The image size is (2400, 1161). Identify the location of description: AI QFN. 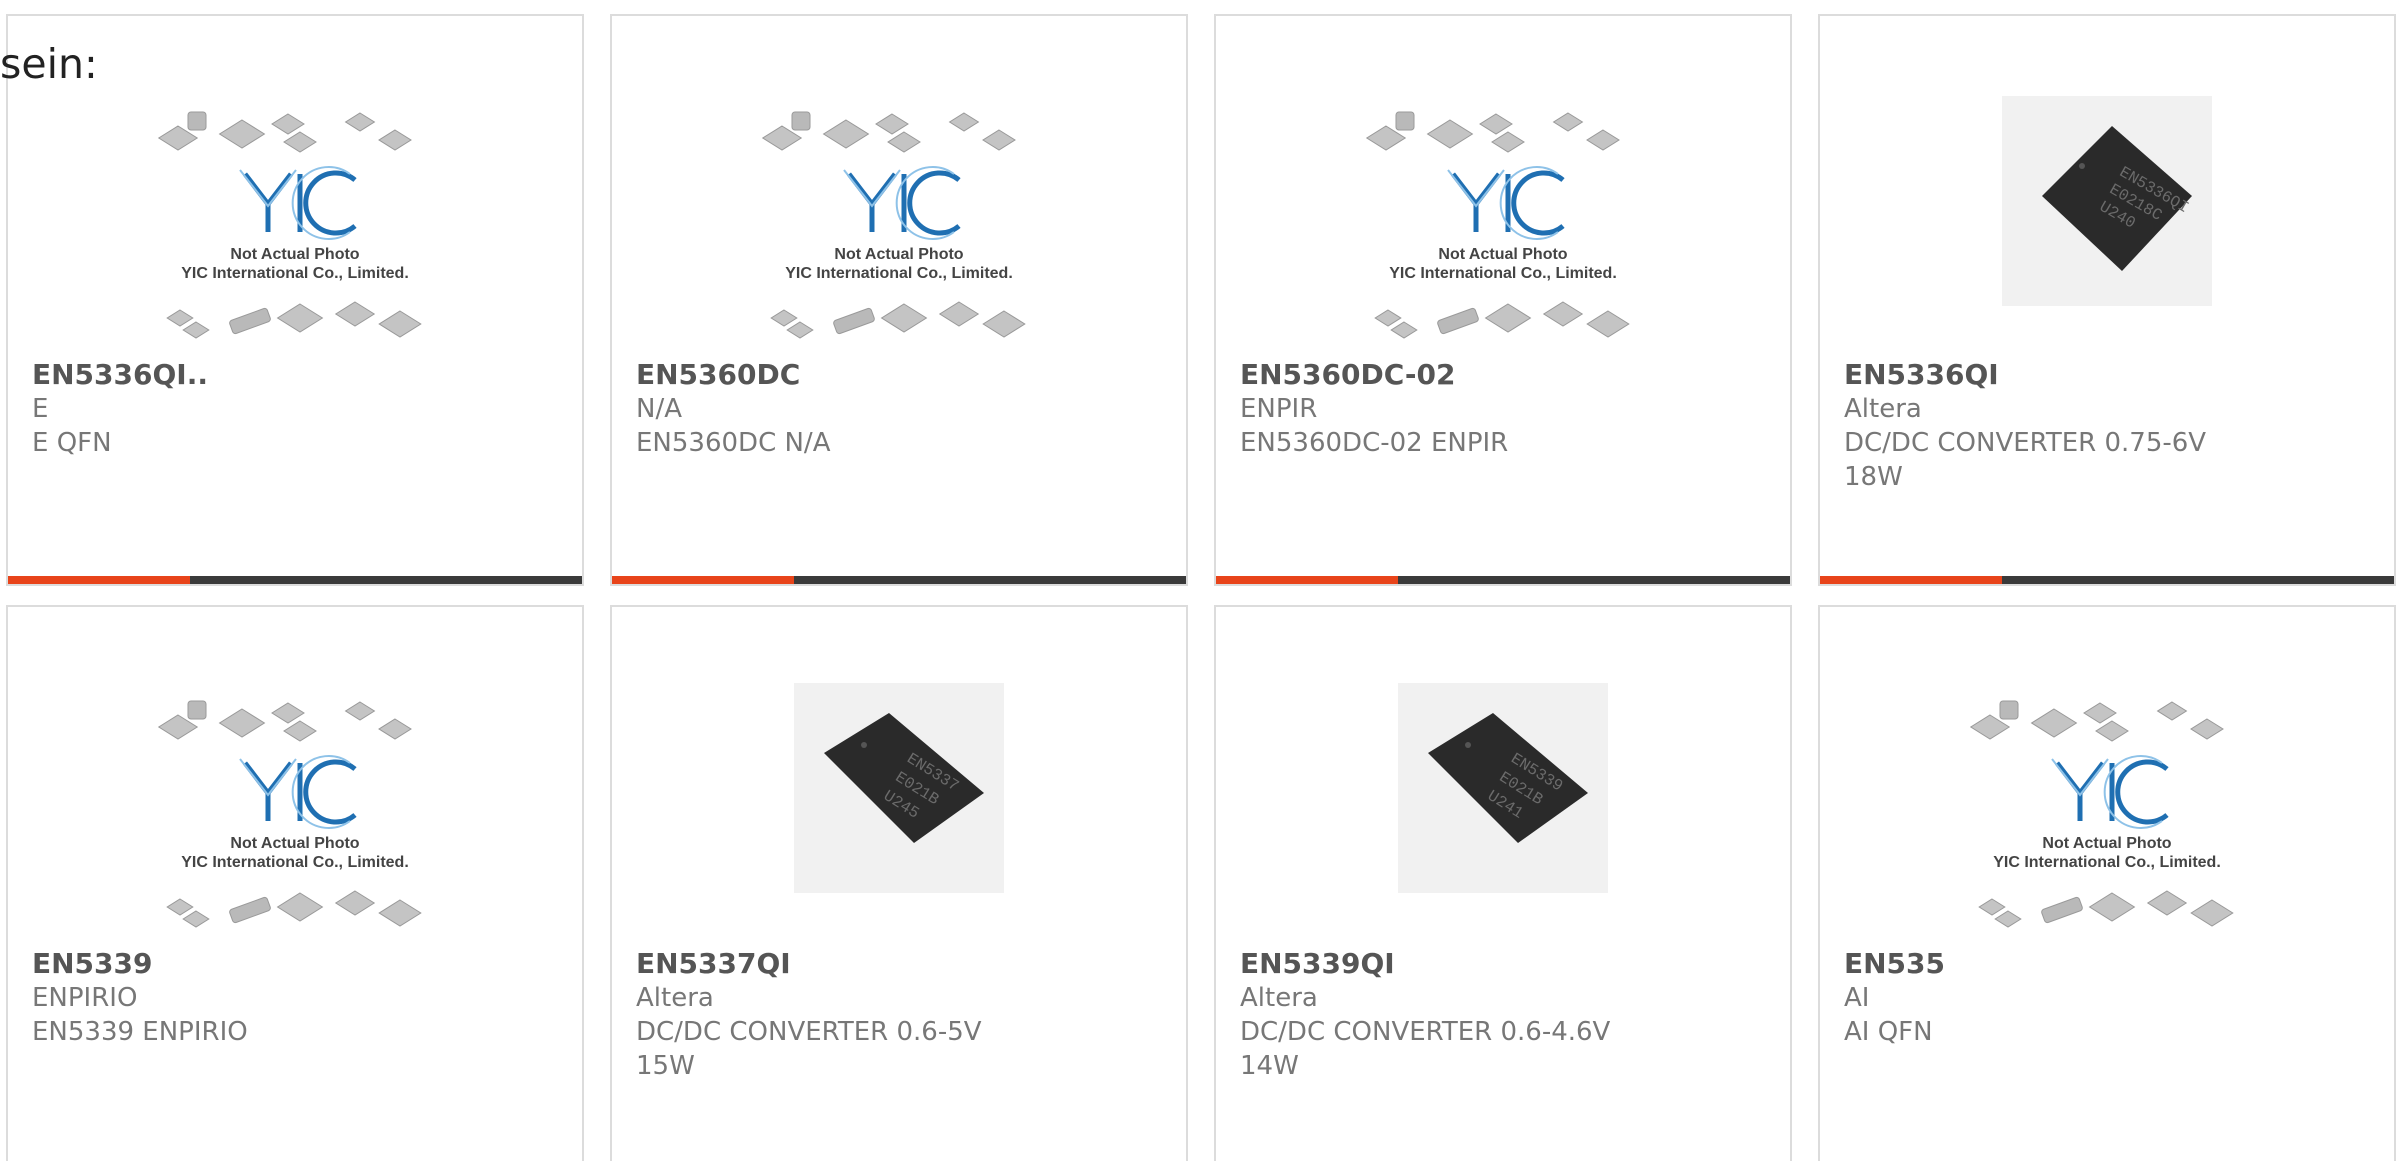
(1888, 1032).